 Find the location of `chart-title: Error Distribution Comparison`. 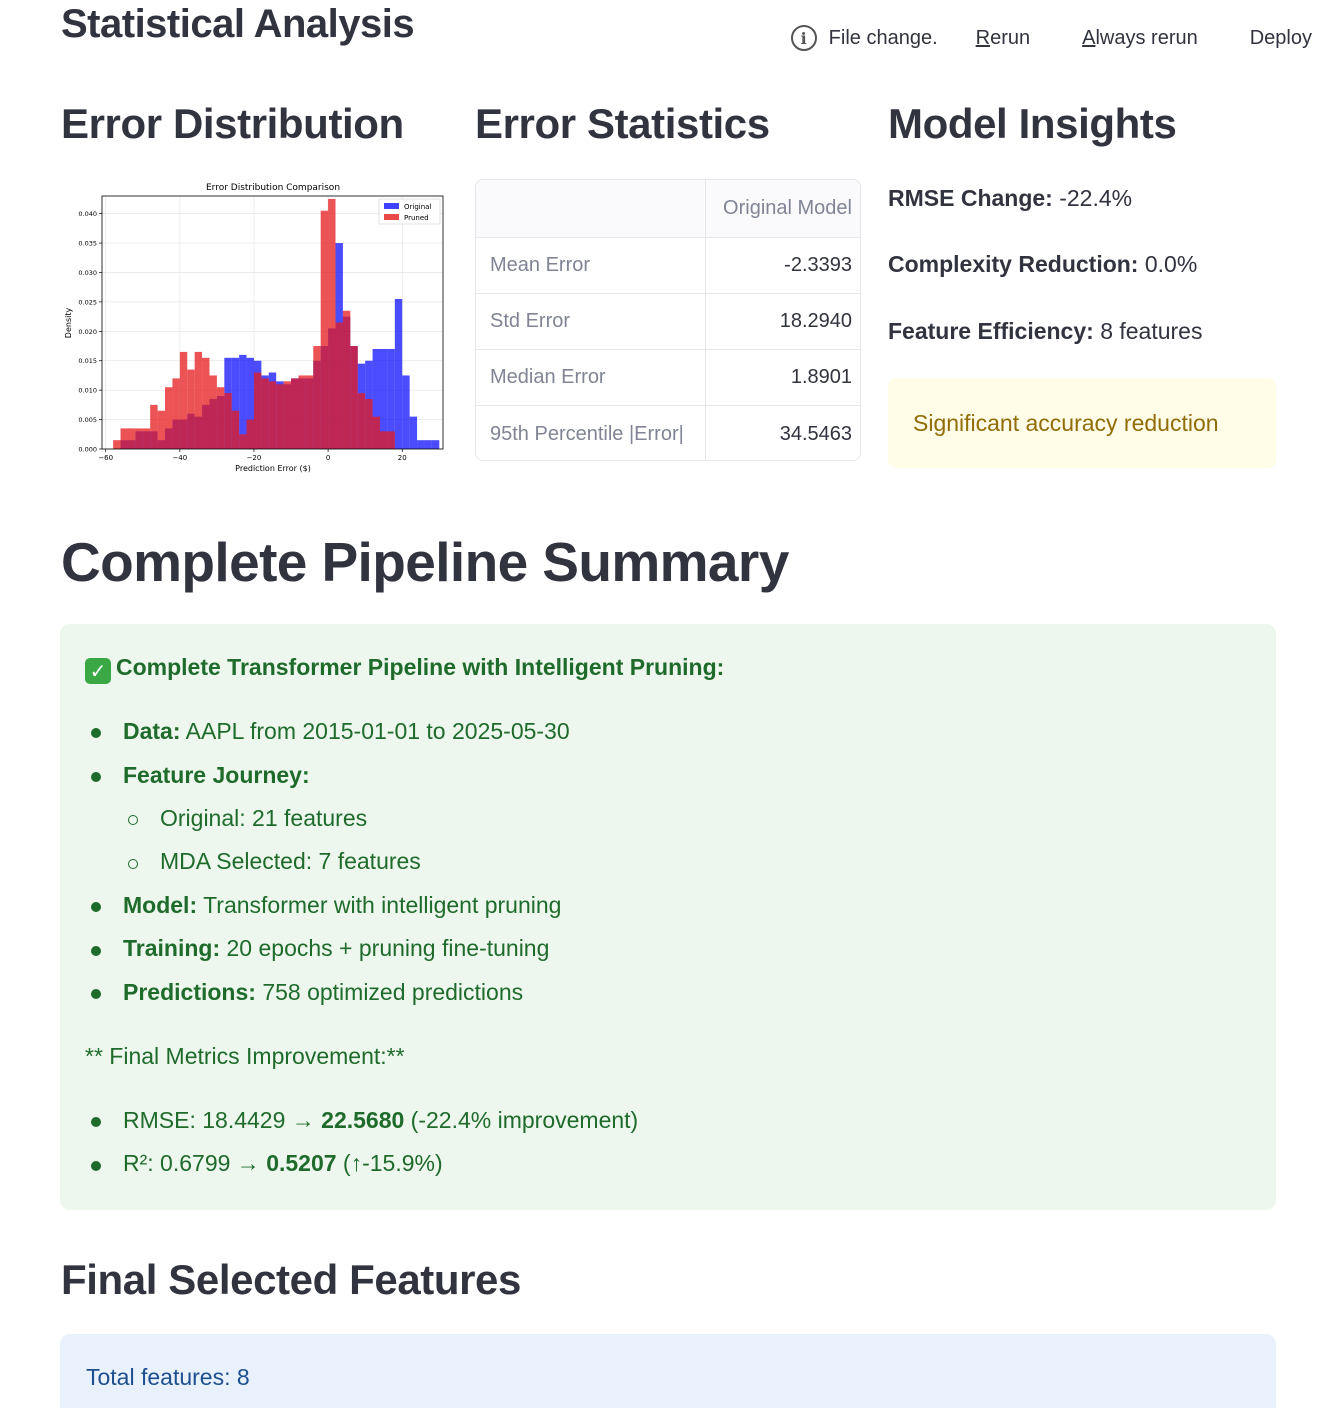

chart-title: Error Distribution Comparison is located at coordinates (273, 188).